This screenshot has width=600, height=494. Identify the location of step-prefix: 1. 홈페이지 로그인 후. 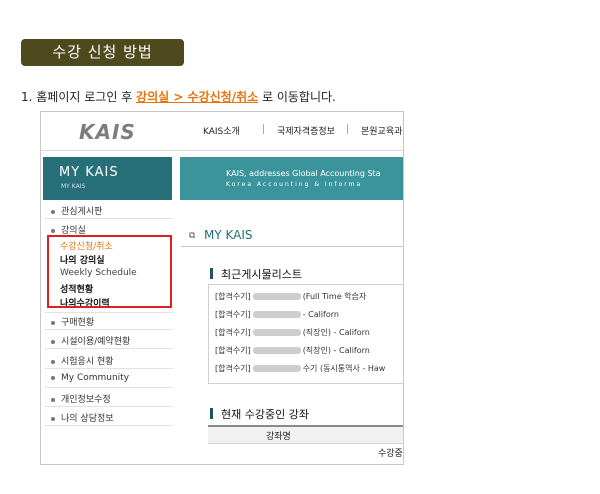
(79, 97).